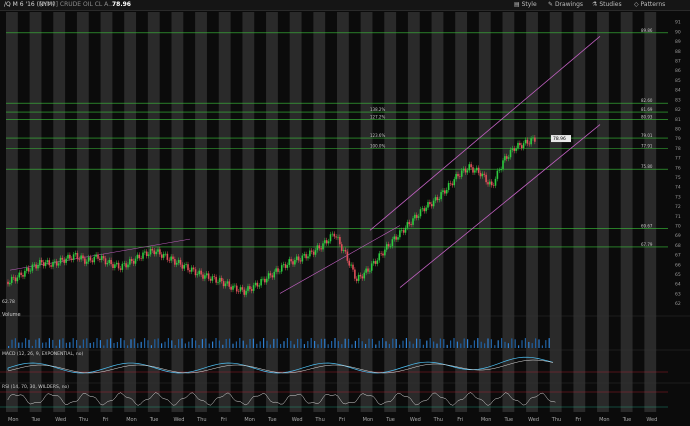 This screenshot has width=690, height=426. I want to click on fib-value: 67.79, so click(647, 244).